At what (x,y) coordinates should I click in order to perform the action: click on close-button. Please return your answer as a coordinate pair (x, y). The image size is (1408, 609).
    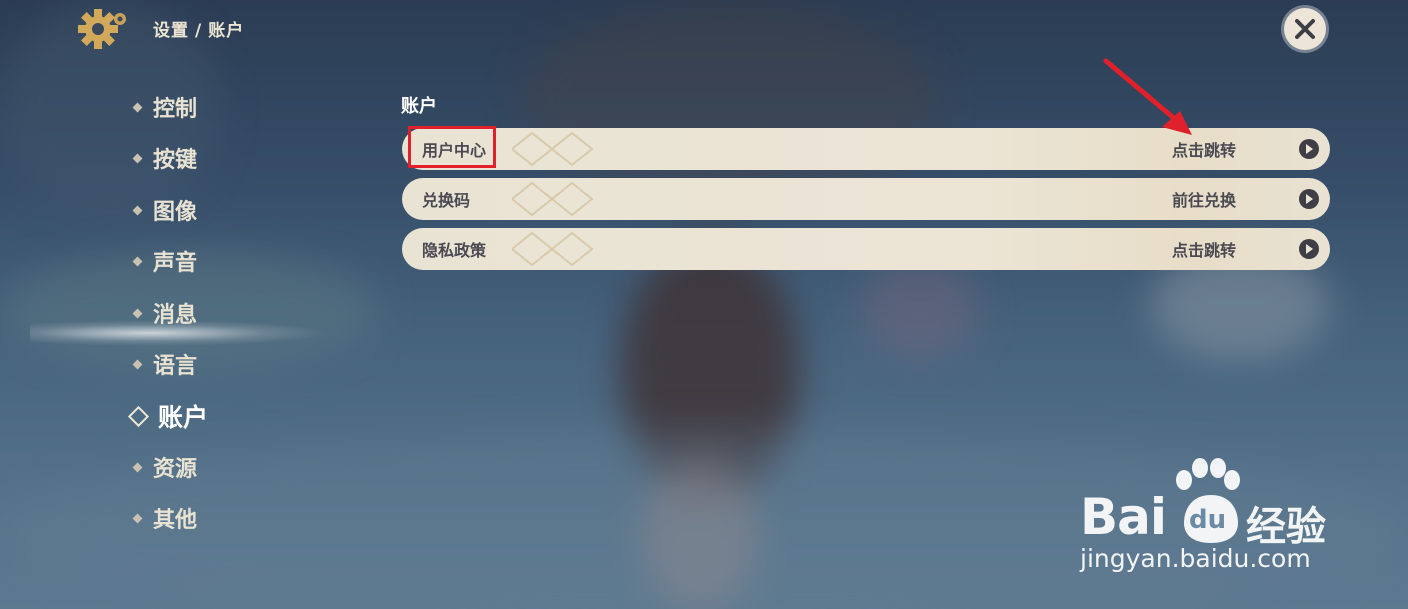
    Looking at the image, I should click on (1305, 29).